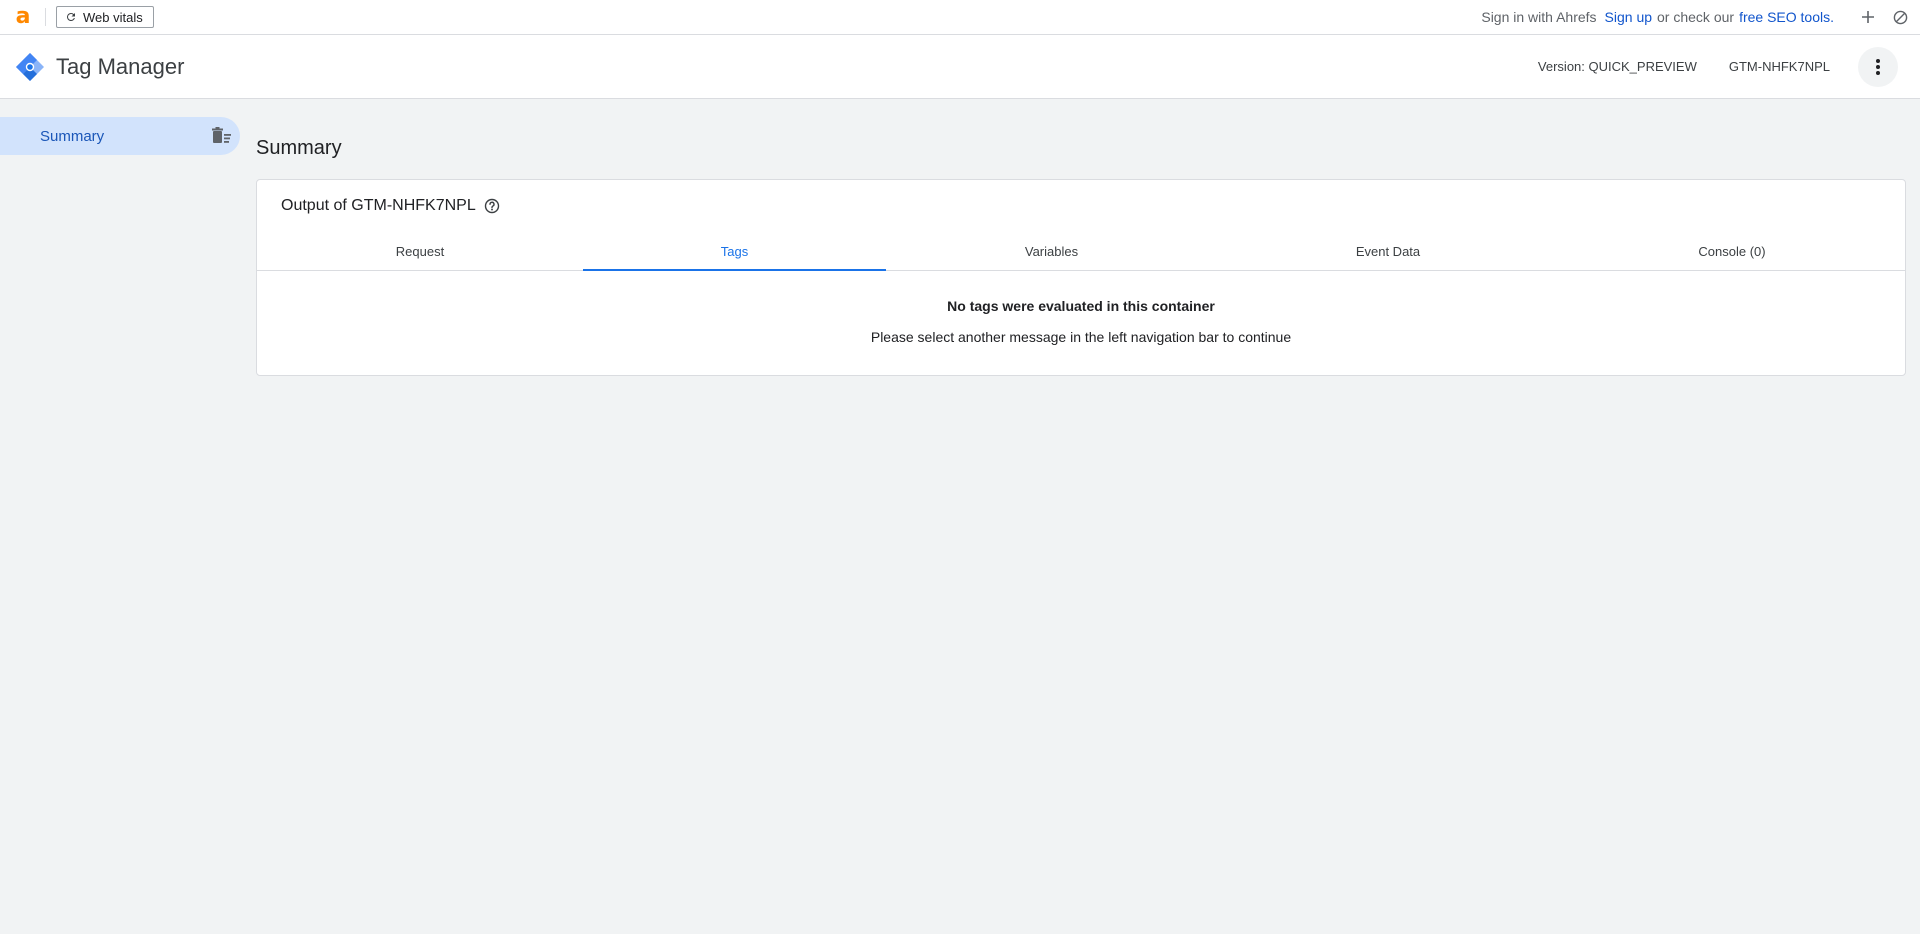 The height and width of the screenshot is (934, 1920). Describe the element at coordinates (30, 66) in the screenshot. I see `gtm-logo-icon` at that location.